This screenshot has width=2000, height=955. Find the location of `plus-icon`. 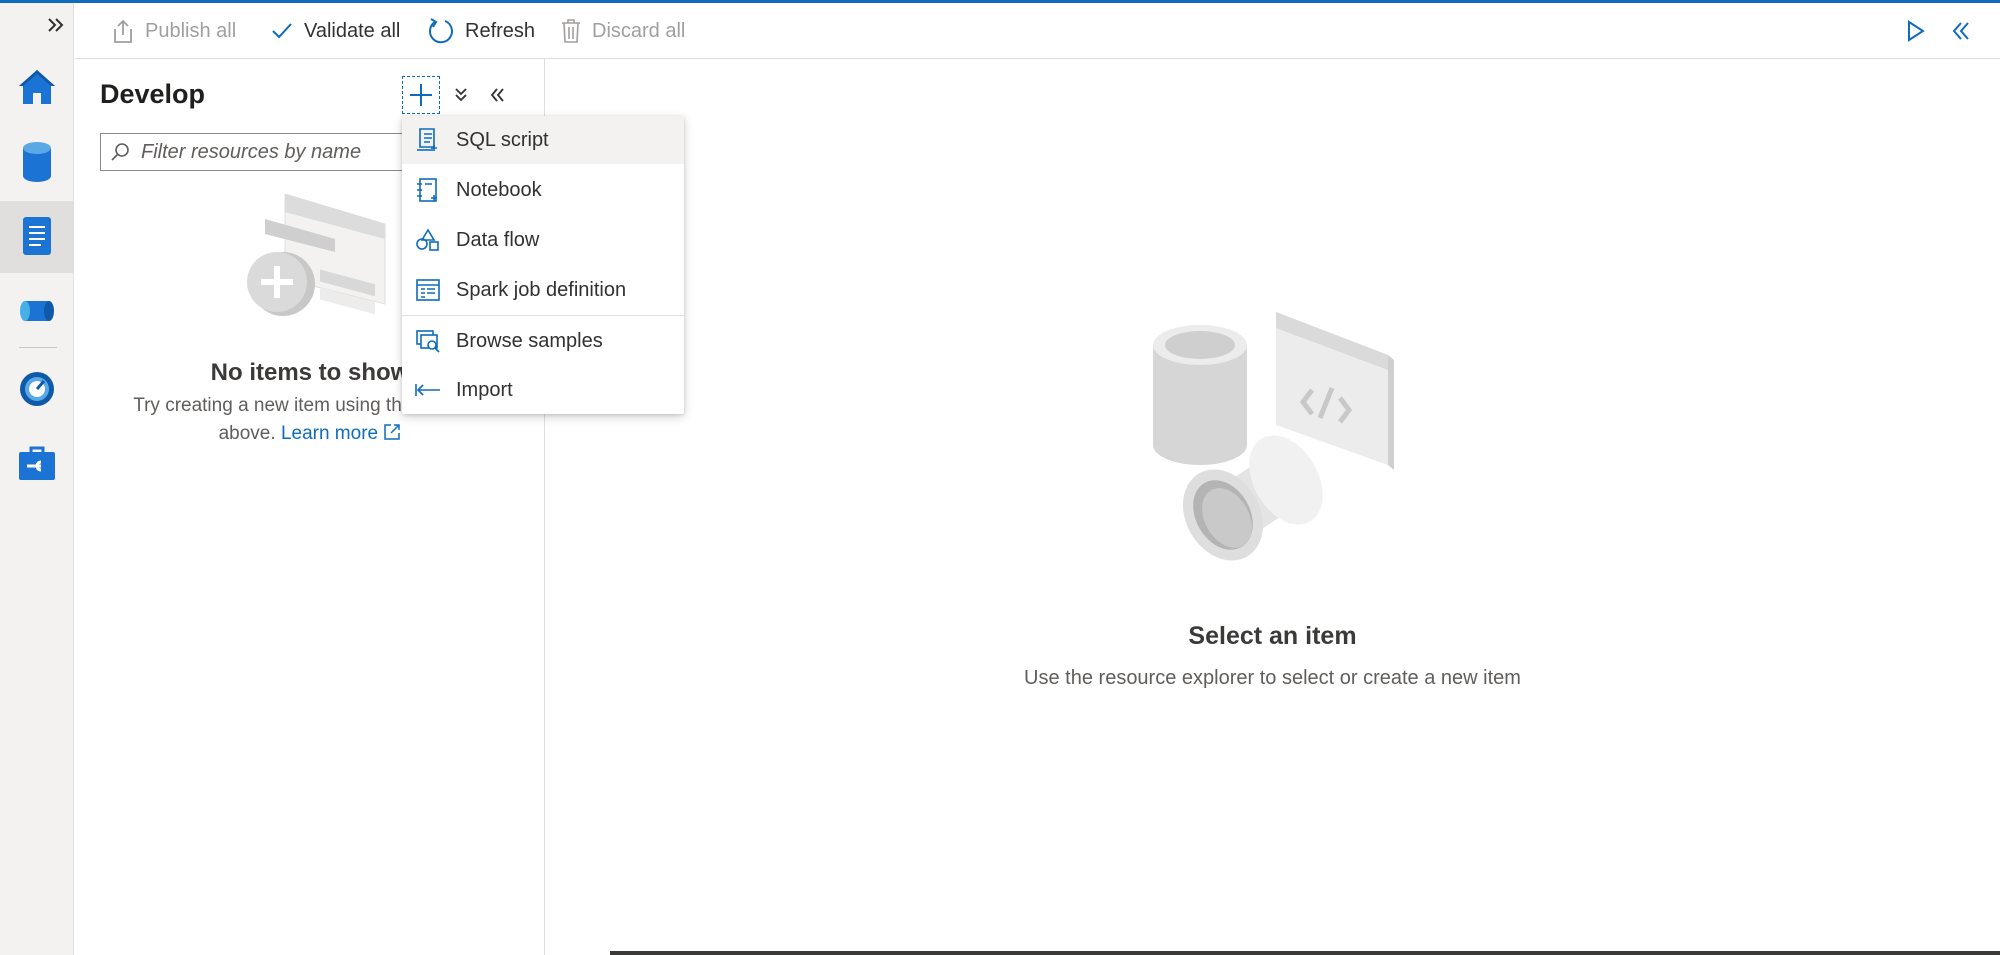

plus-icon is located at coordinates (421, 95).